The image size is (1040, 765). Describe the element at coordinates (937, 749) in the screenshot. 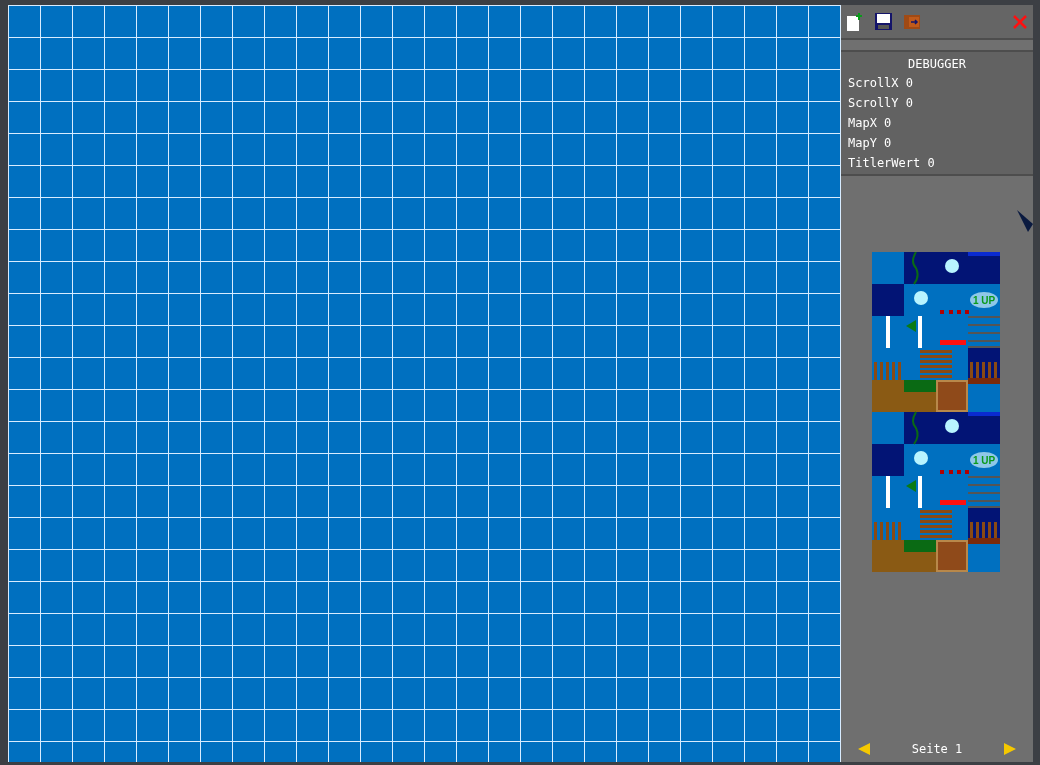

I see `page-label: Seite 1` at that location.